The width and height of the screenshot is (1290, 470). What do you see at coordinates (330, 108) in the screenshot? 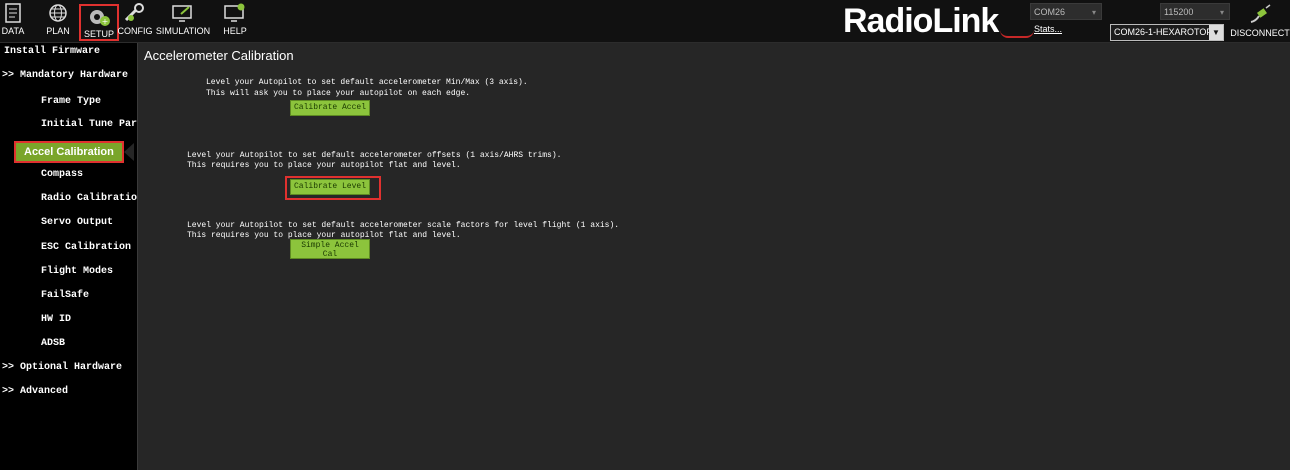
I see `calibrate-accel-button: Calibrate Accel` at bounding box center [330, 108].